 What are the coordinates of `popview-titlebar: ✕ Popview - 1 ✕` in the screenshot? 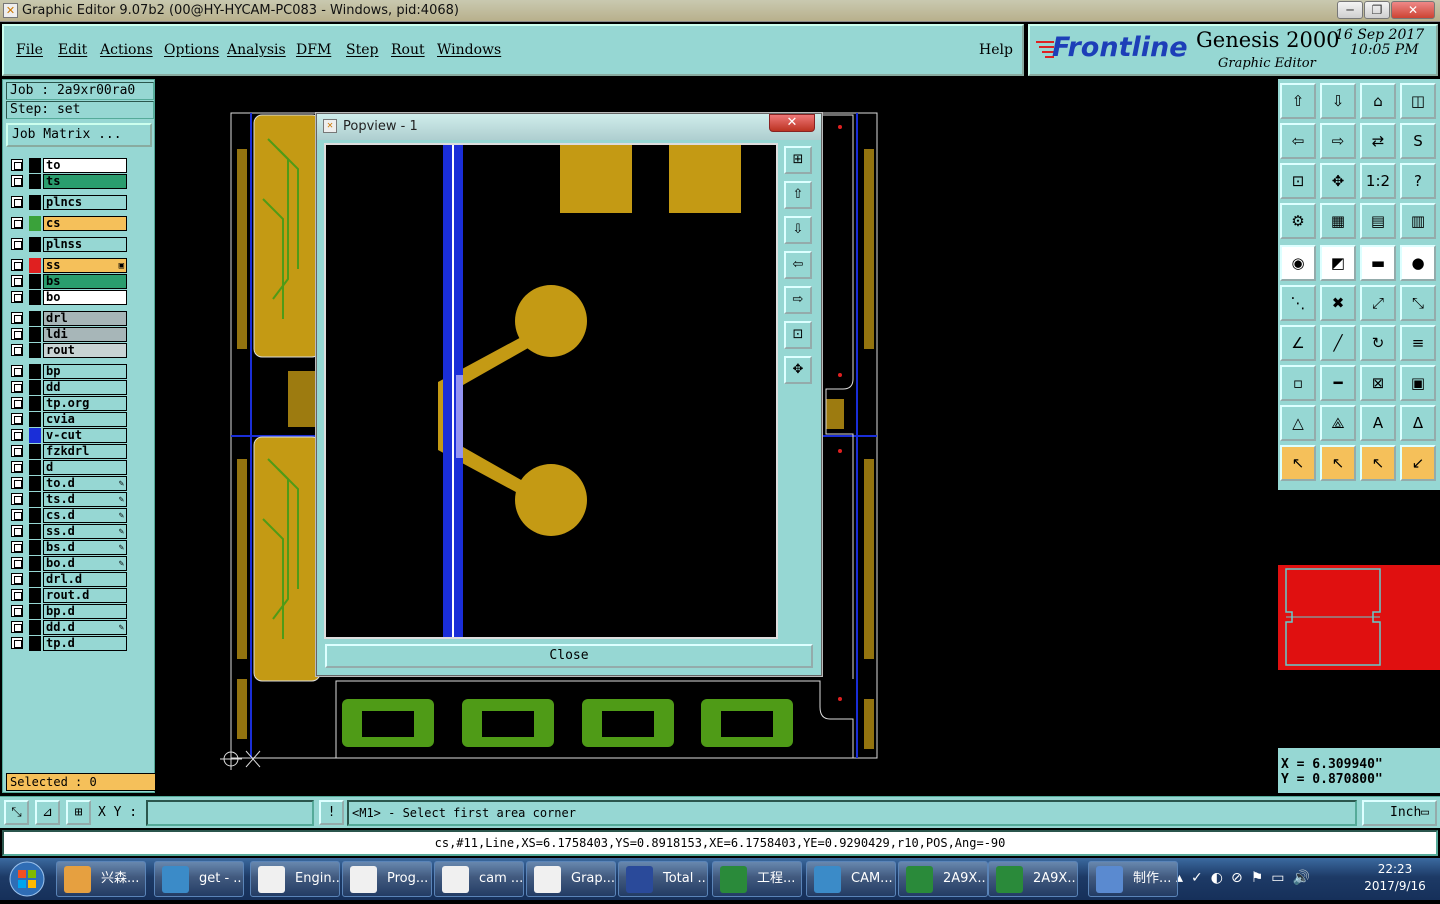 It's located at (569, 127).